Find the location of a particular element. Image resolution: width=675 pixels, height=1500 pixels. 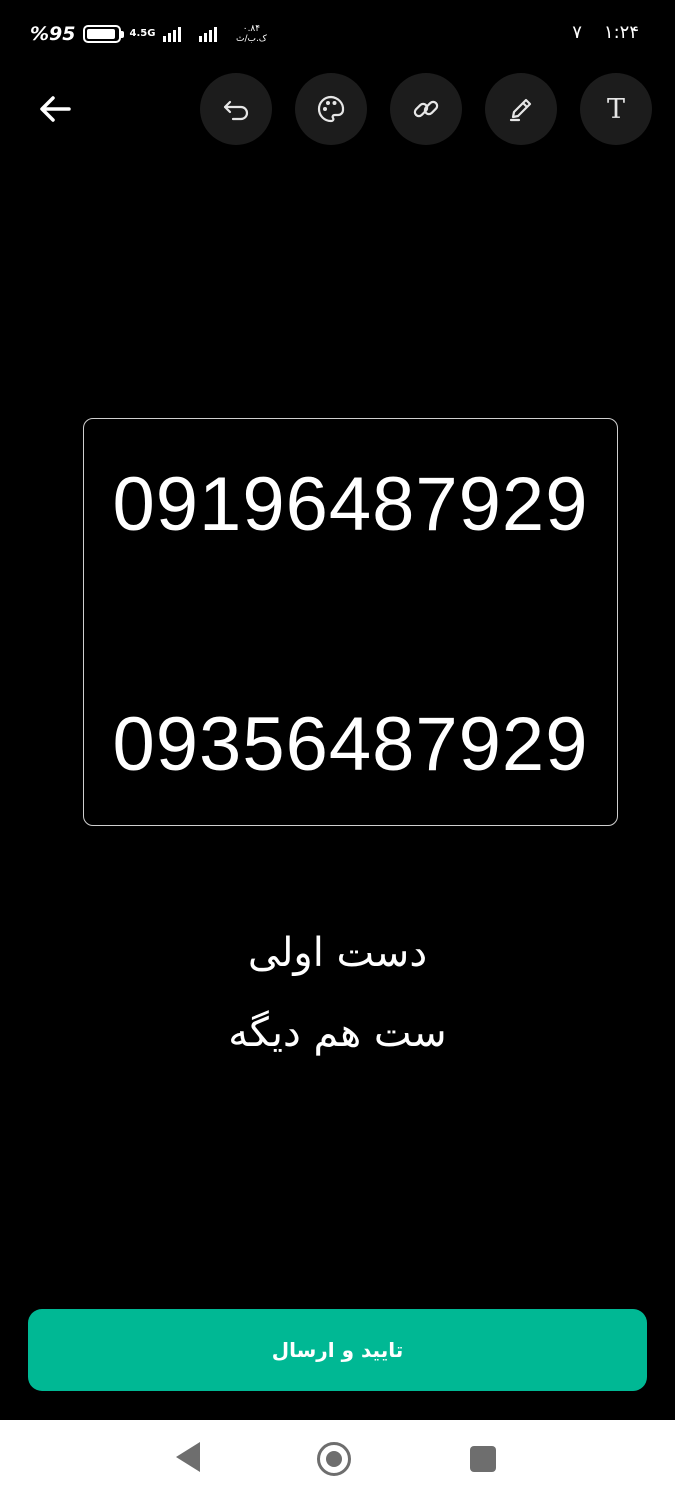

status-left-group: %95 4.5G ۰.۸۴ ک.ب/ث is located at coordinates (150, 34).